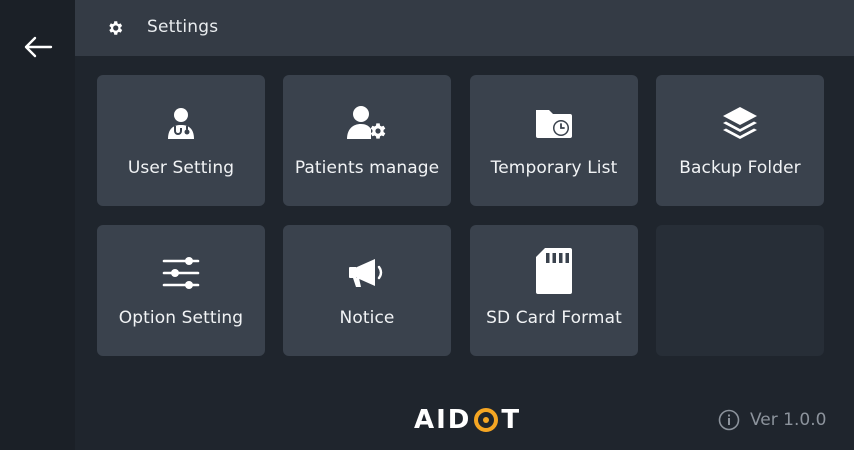  Describe the element at coordinates (367, 290) in the screenshot. I see `tile-notice: Notice` at that location.